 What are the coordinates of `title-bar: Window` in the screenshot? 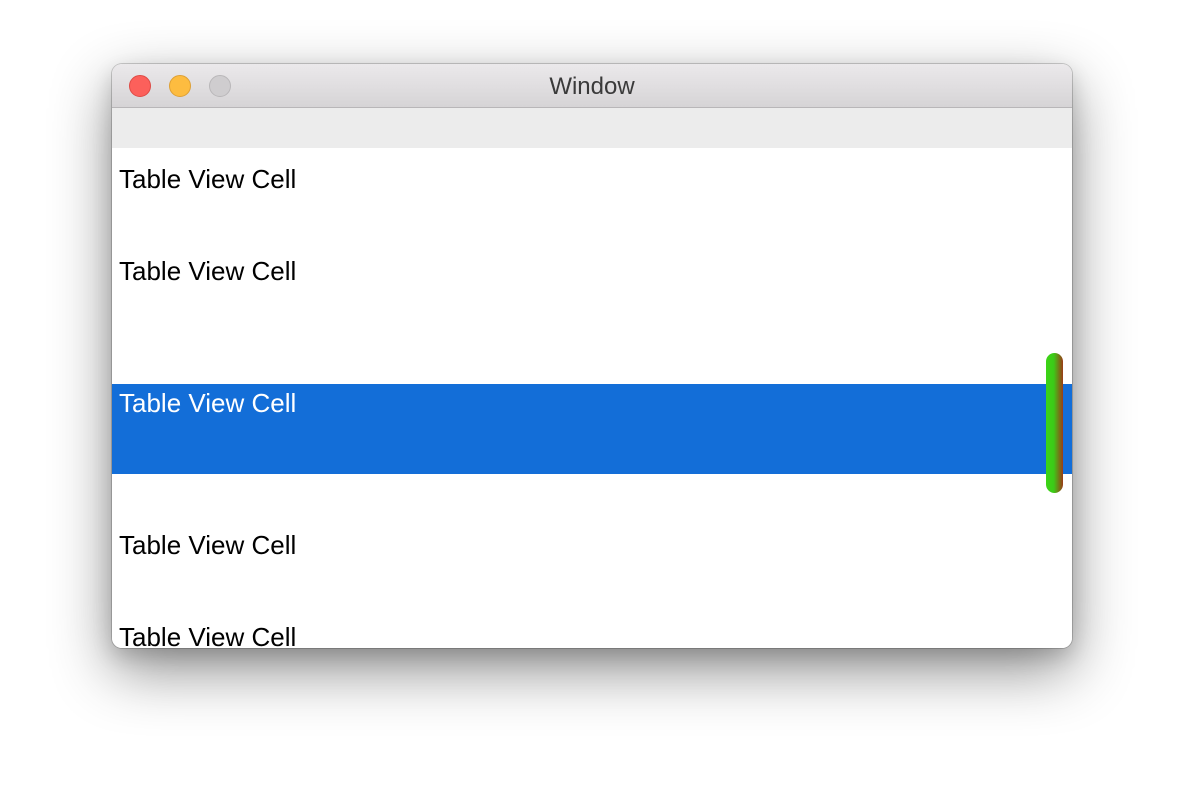 It's located at (592, 86).